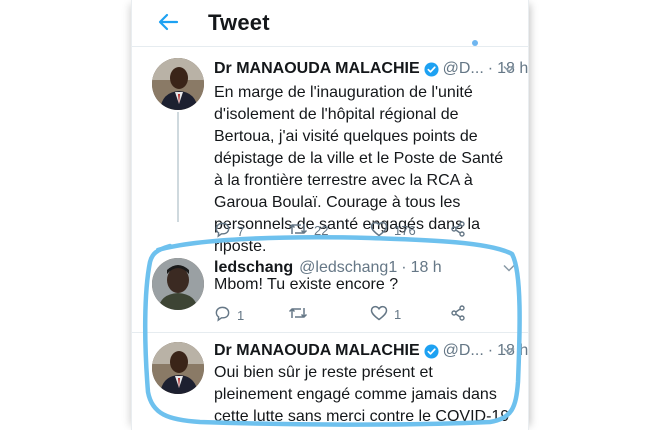 The image size is (670, 430). Describe the element at coordinates (393, 230) in the screenshot. I see `like-button: 176` at that location.